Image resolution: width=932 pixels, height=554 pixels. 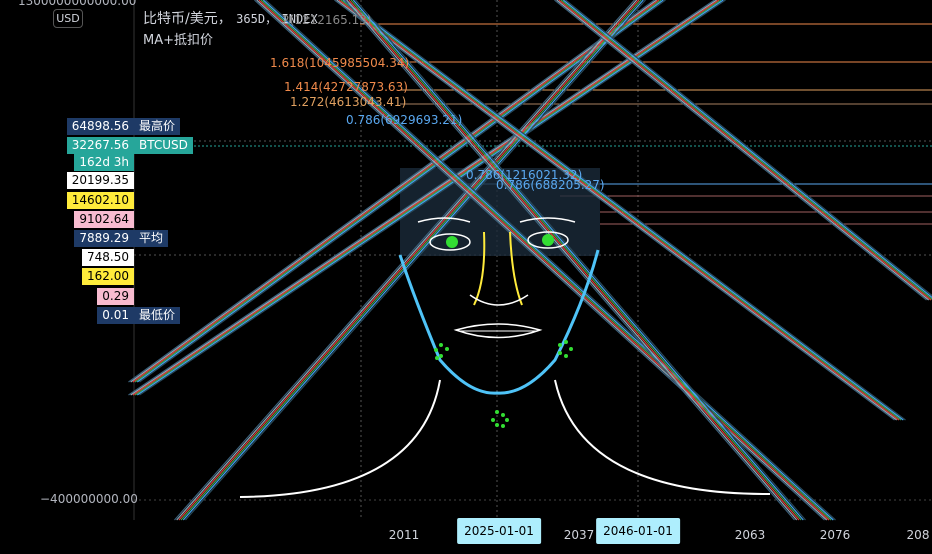 I want to click on price-tag-label: 最高价, so click(x=157, y=126).